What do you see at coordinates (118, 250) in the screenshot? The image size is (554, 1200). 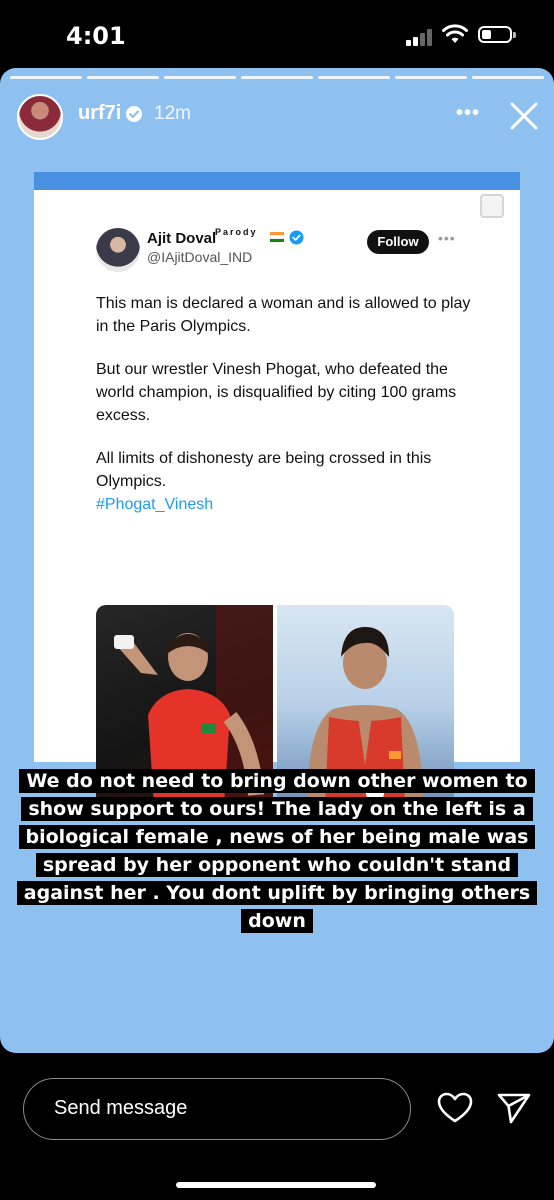 I see `tweet-author-avatar` at bounding box center [118, 250].